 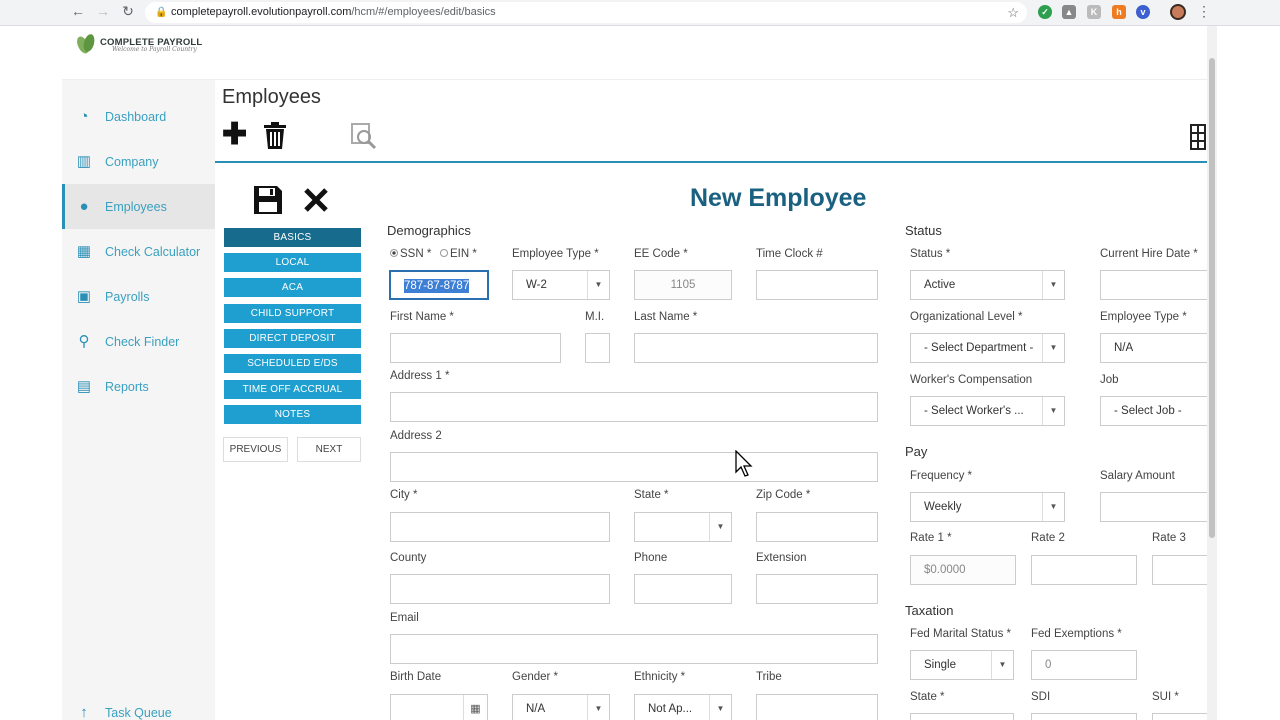 I want to click on org-level-select: - Select Department - ▼, so click(x=987, y=348).